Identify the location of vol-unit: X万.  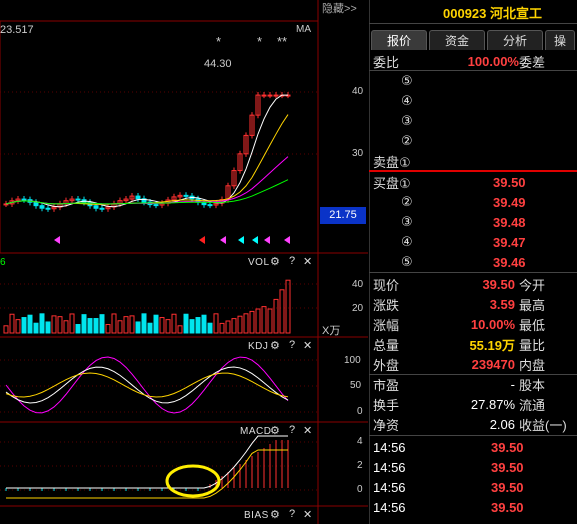
(331, 331).